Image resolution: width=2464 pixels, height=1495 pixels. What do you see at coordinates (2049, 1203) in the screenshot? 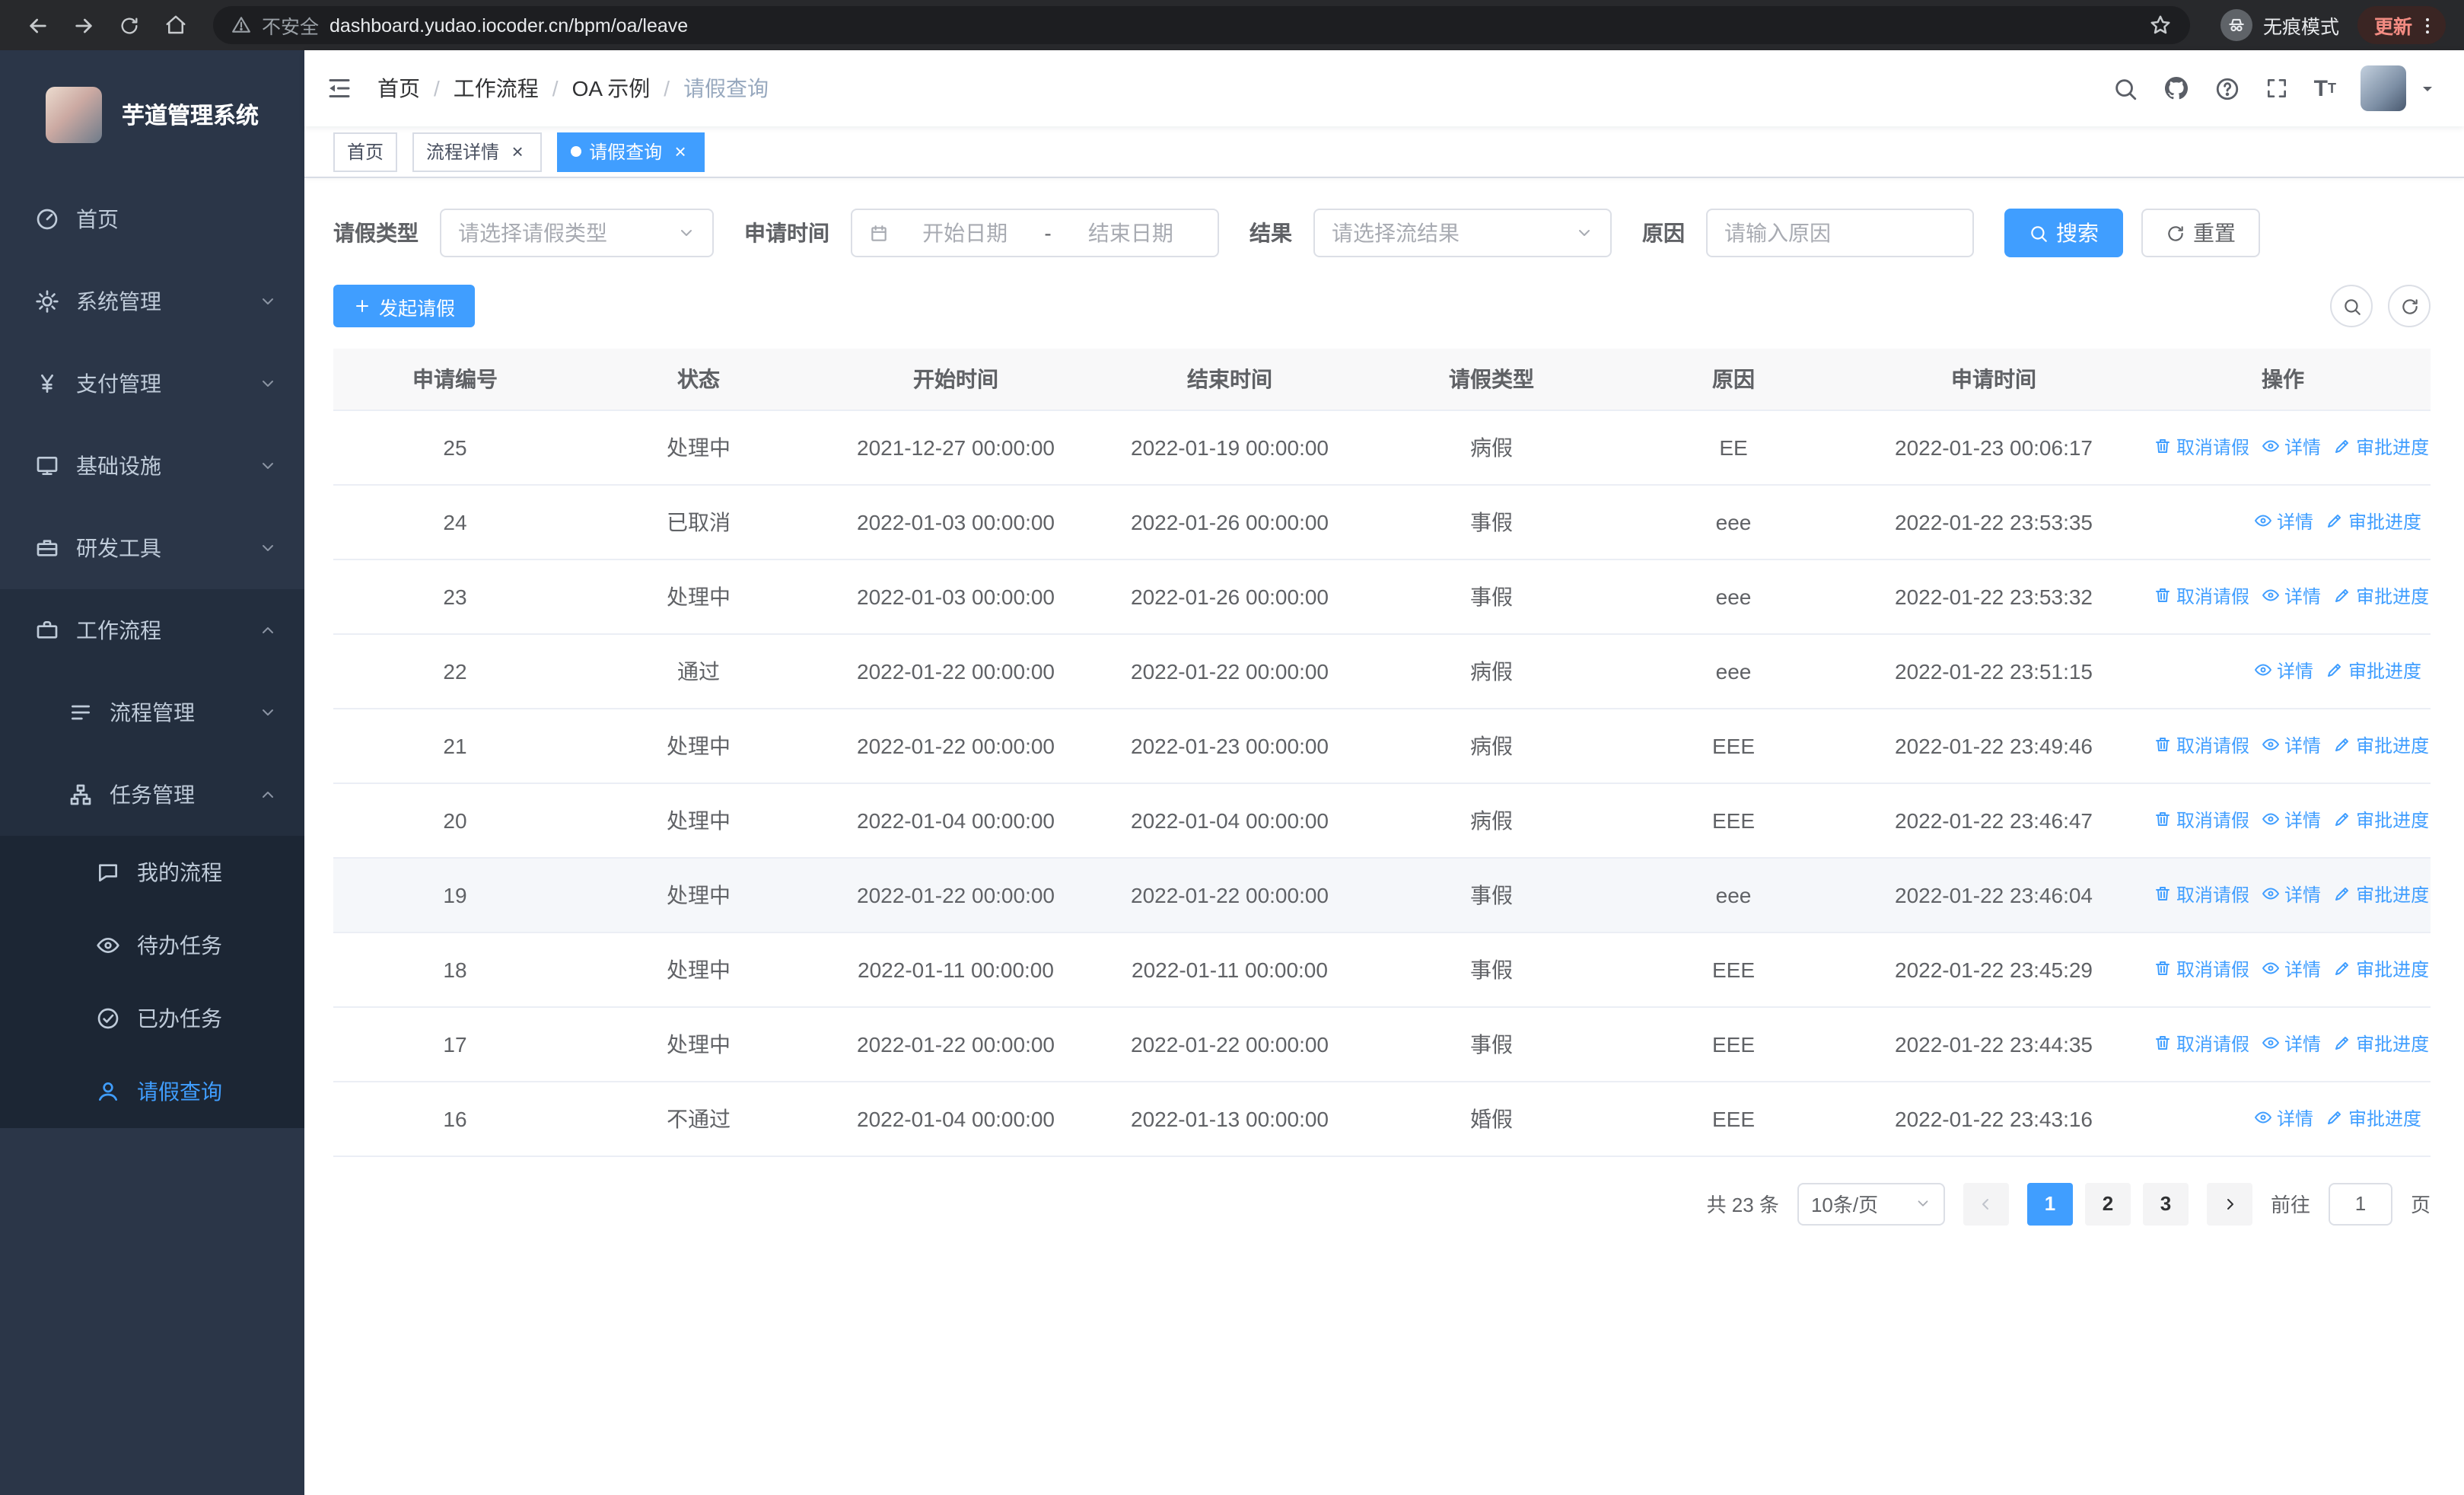
I see `page-button-1: 1` at bounding box center [2049, 1203].